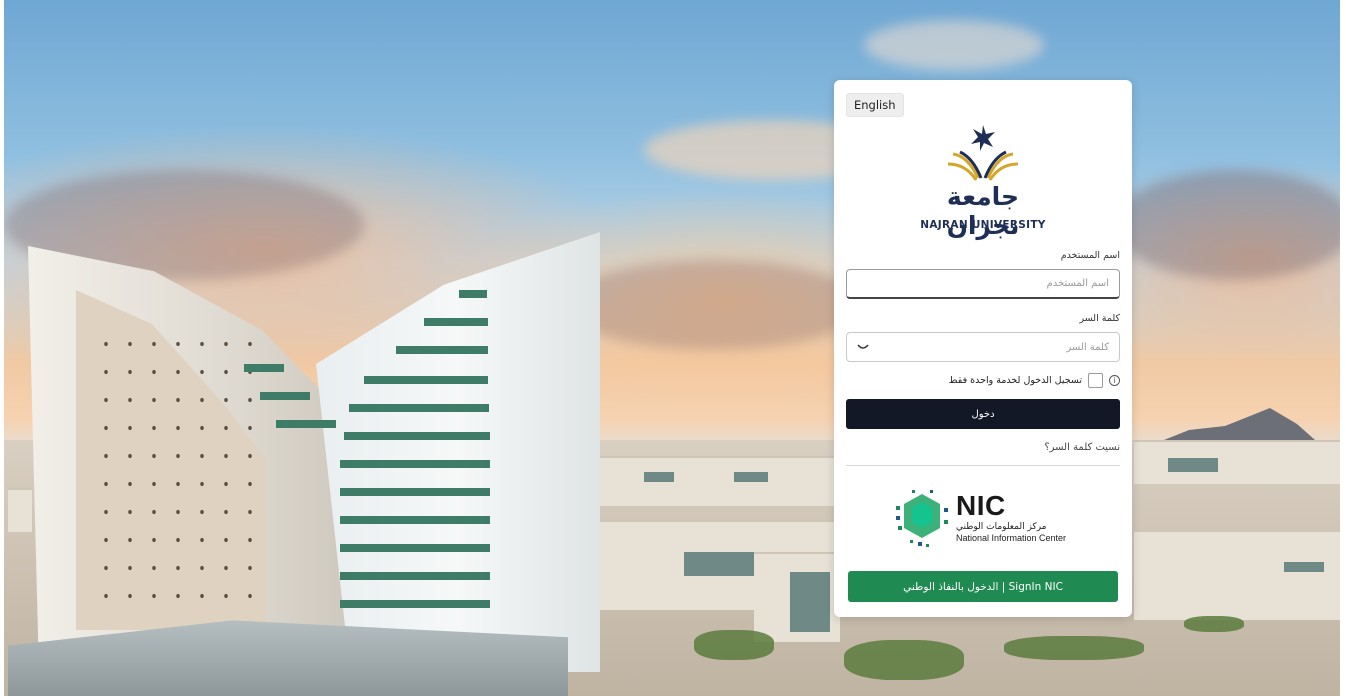 The height and width of the screenshot is (696, 1346). I want to click on username-input, so click(983, 283).